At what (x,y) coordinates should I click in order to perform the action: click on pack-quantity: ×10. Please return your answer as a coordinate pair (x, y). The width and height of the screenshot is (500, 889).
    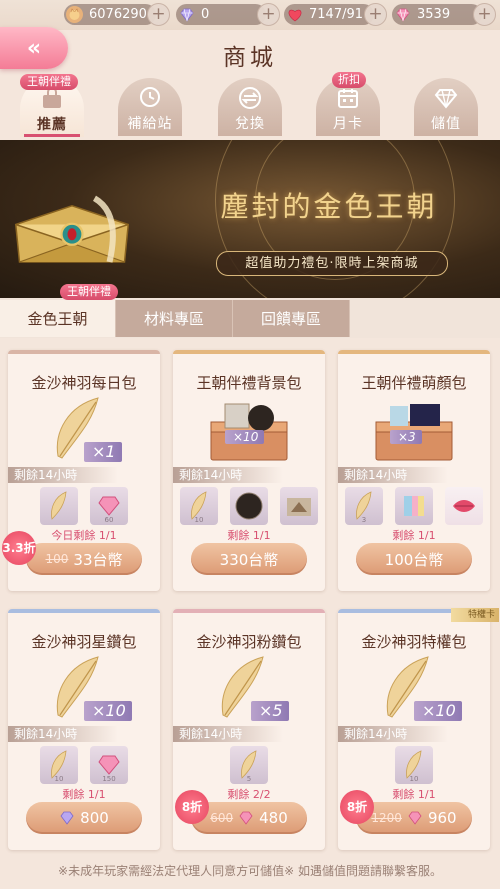
    Looking at the image, I should click on (245, 437).